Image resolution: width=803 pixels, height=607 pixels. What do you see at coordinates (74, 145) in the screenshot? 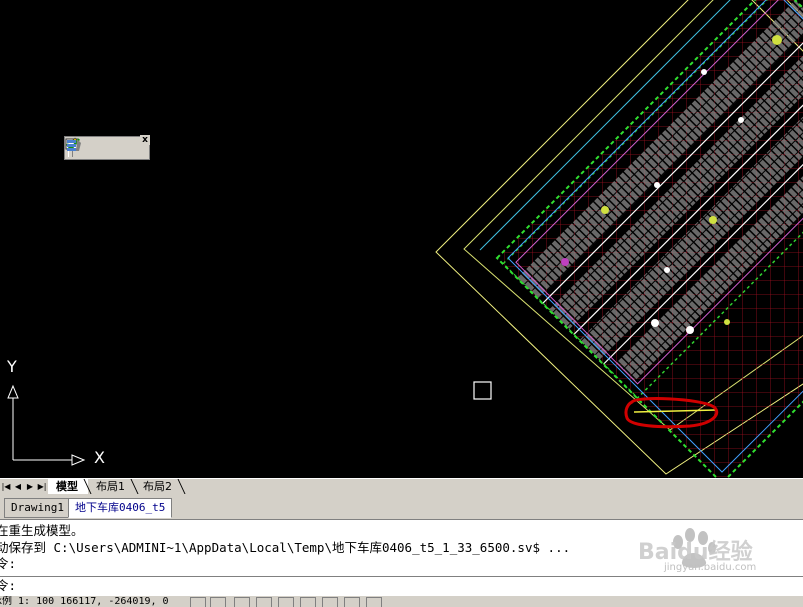
I see `layer-icon` at bounding box center [74, 145].